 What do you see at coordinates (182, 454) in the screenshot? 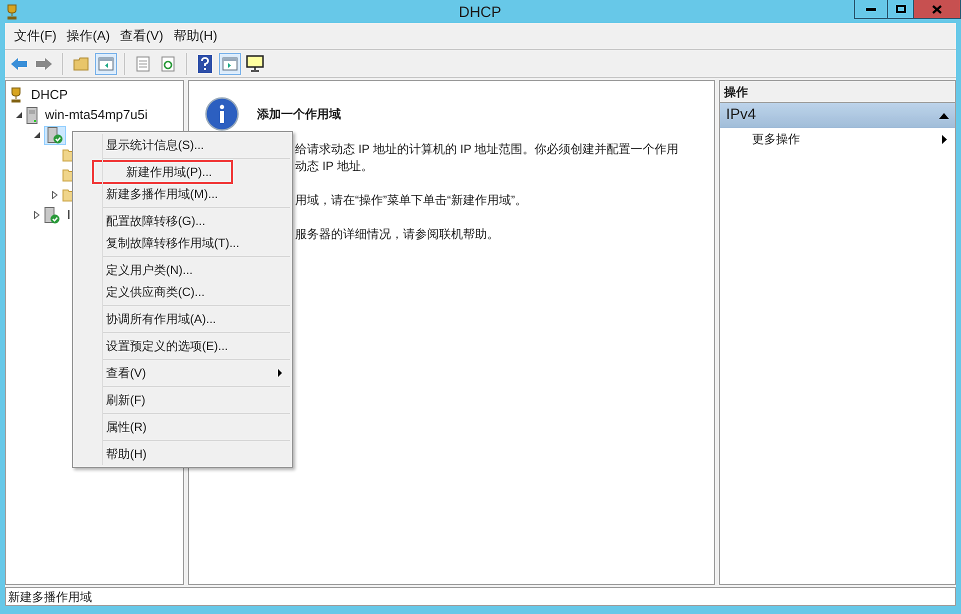
I see `context-menu-item: 帮助(H)` at bounding box center [182, 454].